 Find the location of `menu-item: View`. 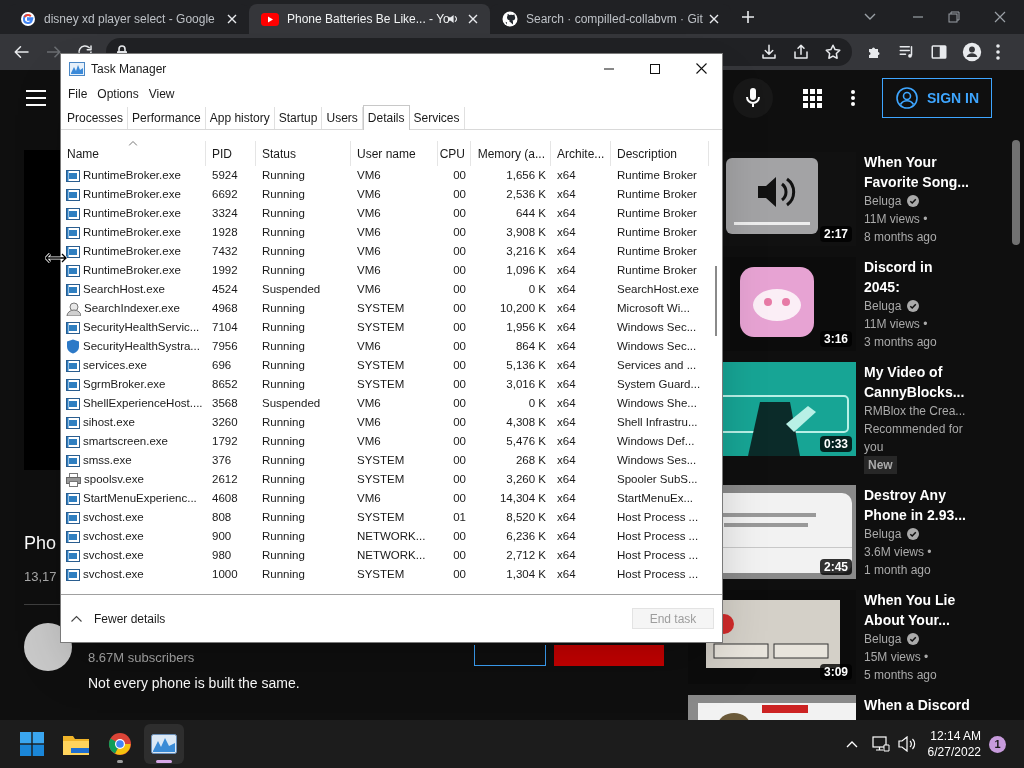

menu-item: View is located at coordinates (161, 94).